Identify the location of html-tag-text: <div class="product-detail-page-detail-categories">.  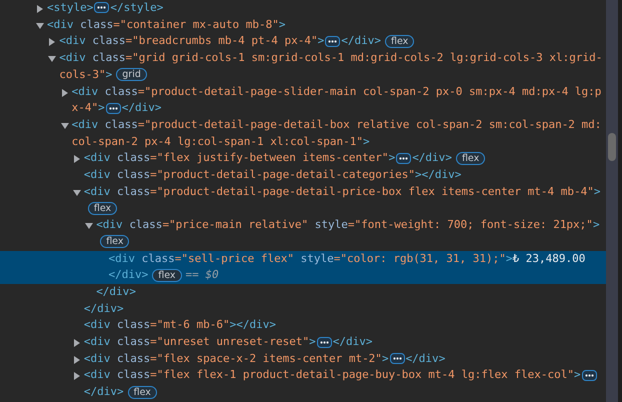
(253, 175).